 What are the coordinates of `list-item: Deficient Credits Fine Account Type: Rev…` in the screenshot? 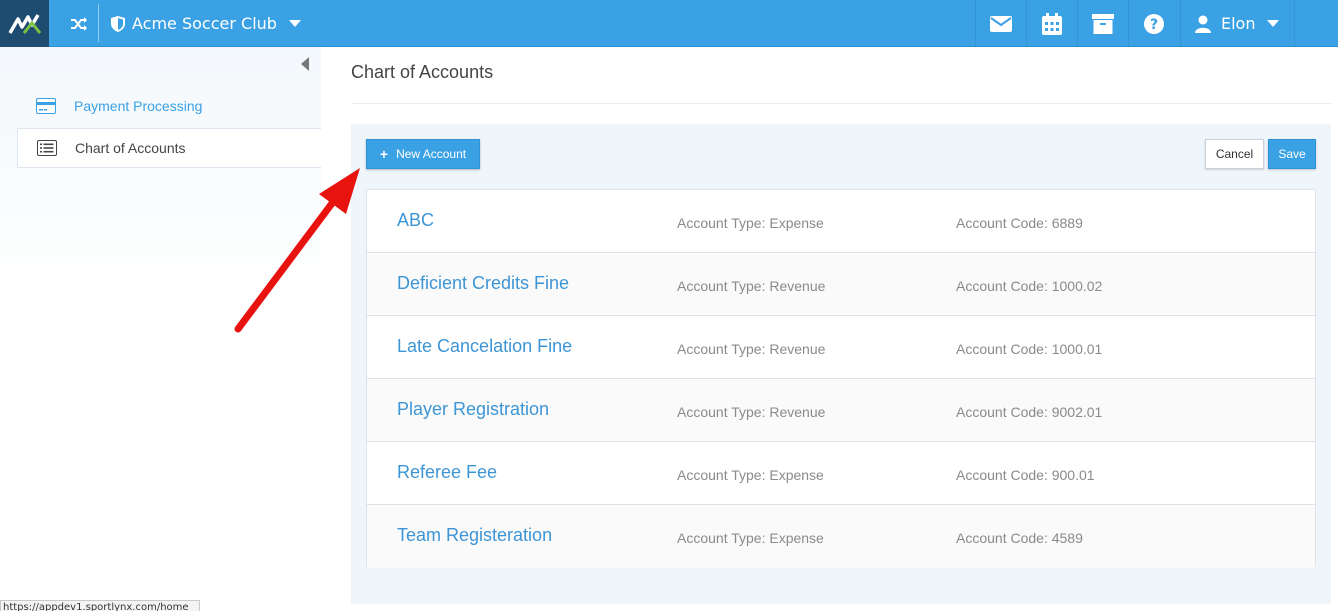 It's located at (841, 284).